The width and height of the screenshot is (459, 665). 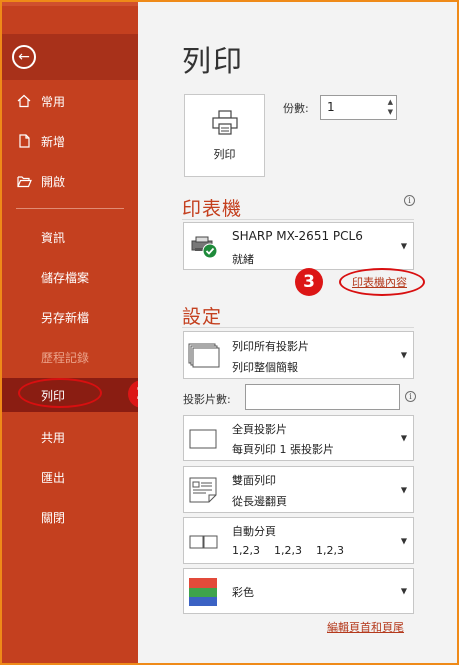 I want to click on sidebar-top-band, so click(x=70, y=4).